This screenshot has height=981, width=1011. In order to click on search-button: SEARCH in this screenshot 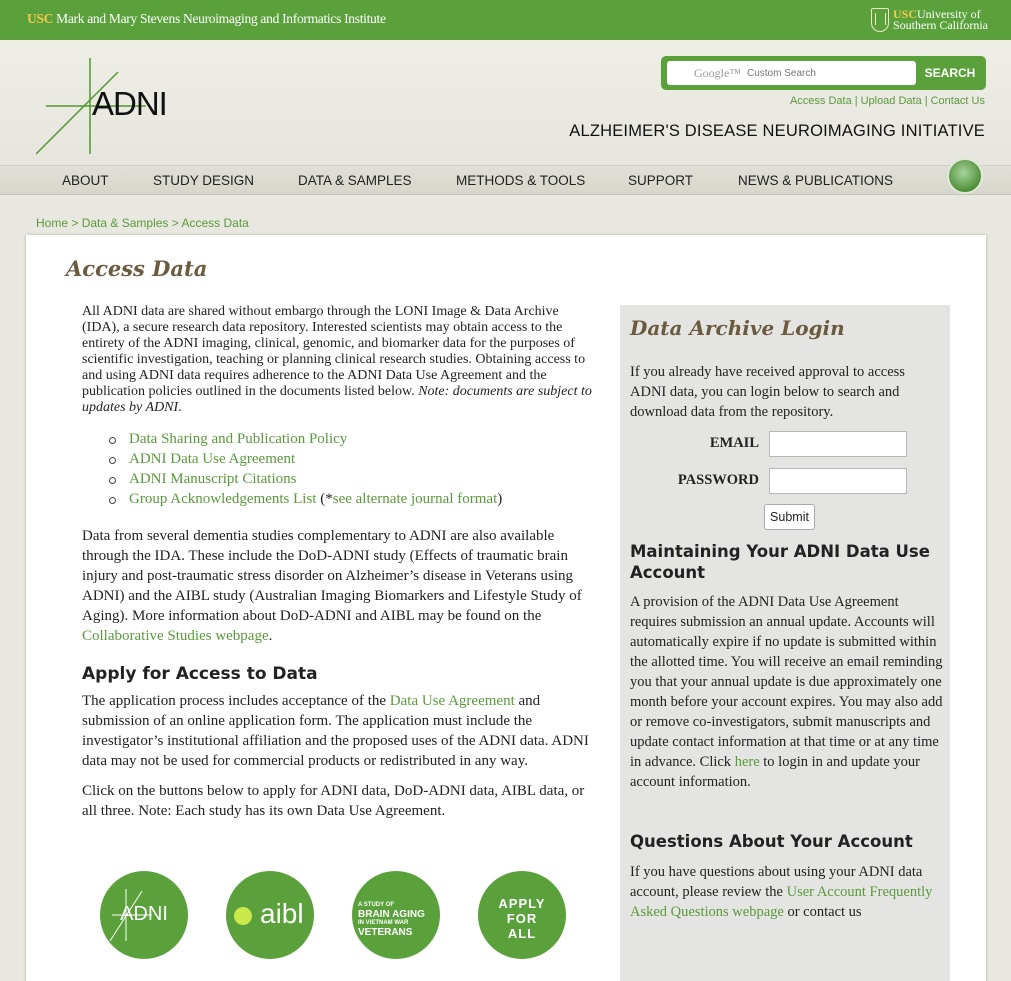, I will do `click(950, 73)`.